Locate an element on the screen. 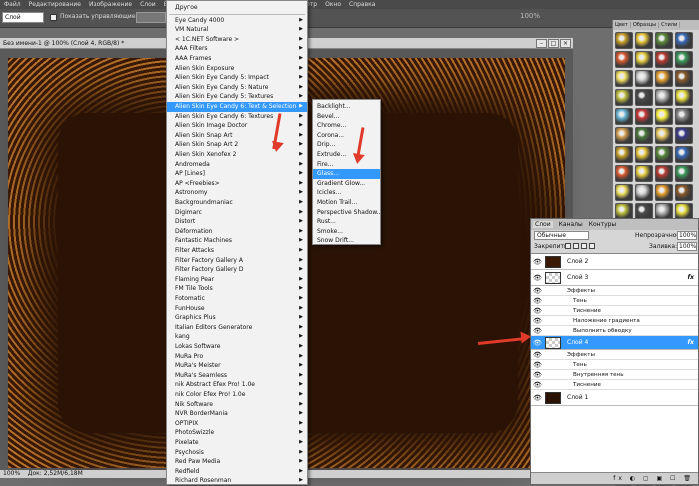 The image size is (699, 486). filter-menu-item: PhotoSwizzle ▶ is located at coordinates (237, 433).